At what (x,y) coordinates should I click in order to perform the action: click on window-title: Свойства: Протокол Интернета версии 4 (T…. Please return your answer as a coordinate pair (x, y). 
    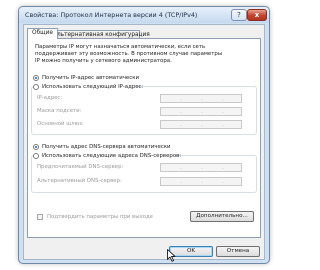
    Looking at the image, I should click on (111, 15).